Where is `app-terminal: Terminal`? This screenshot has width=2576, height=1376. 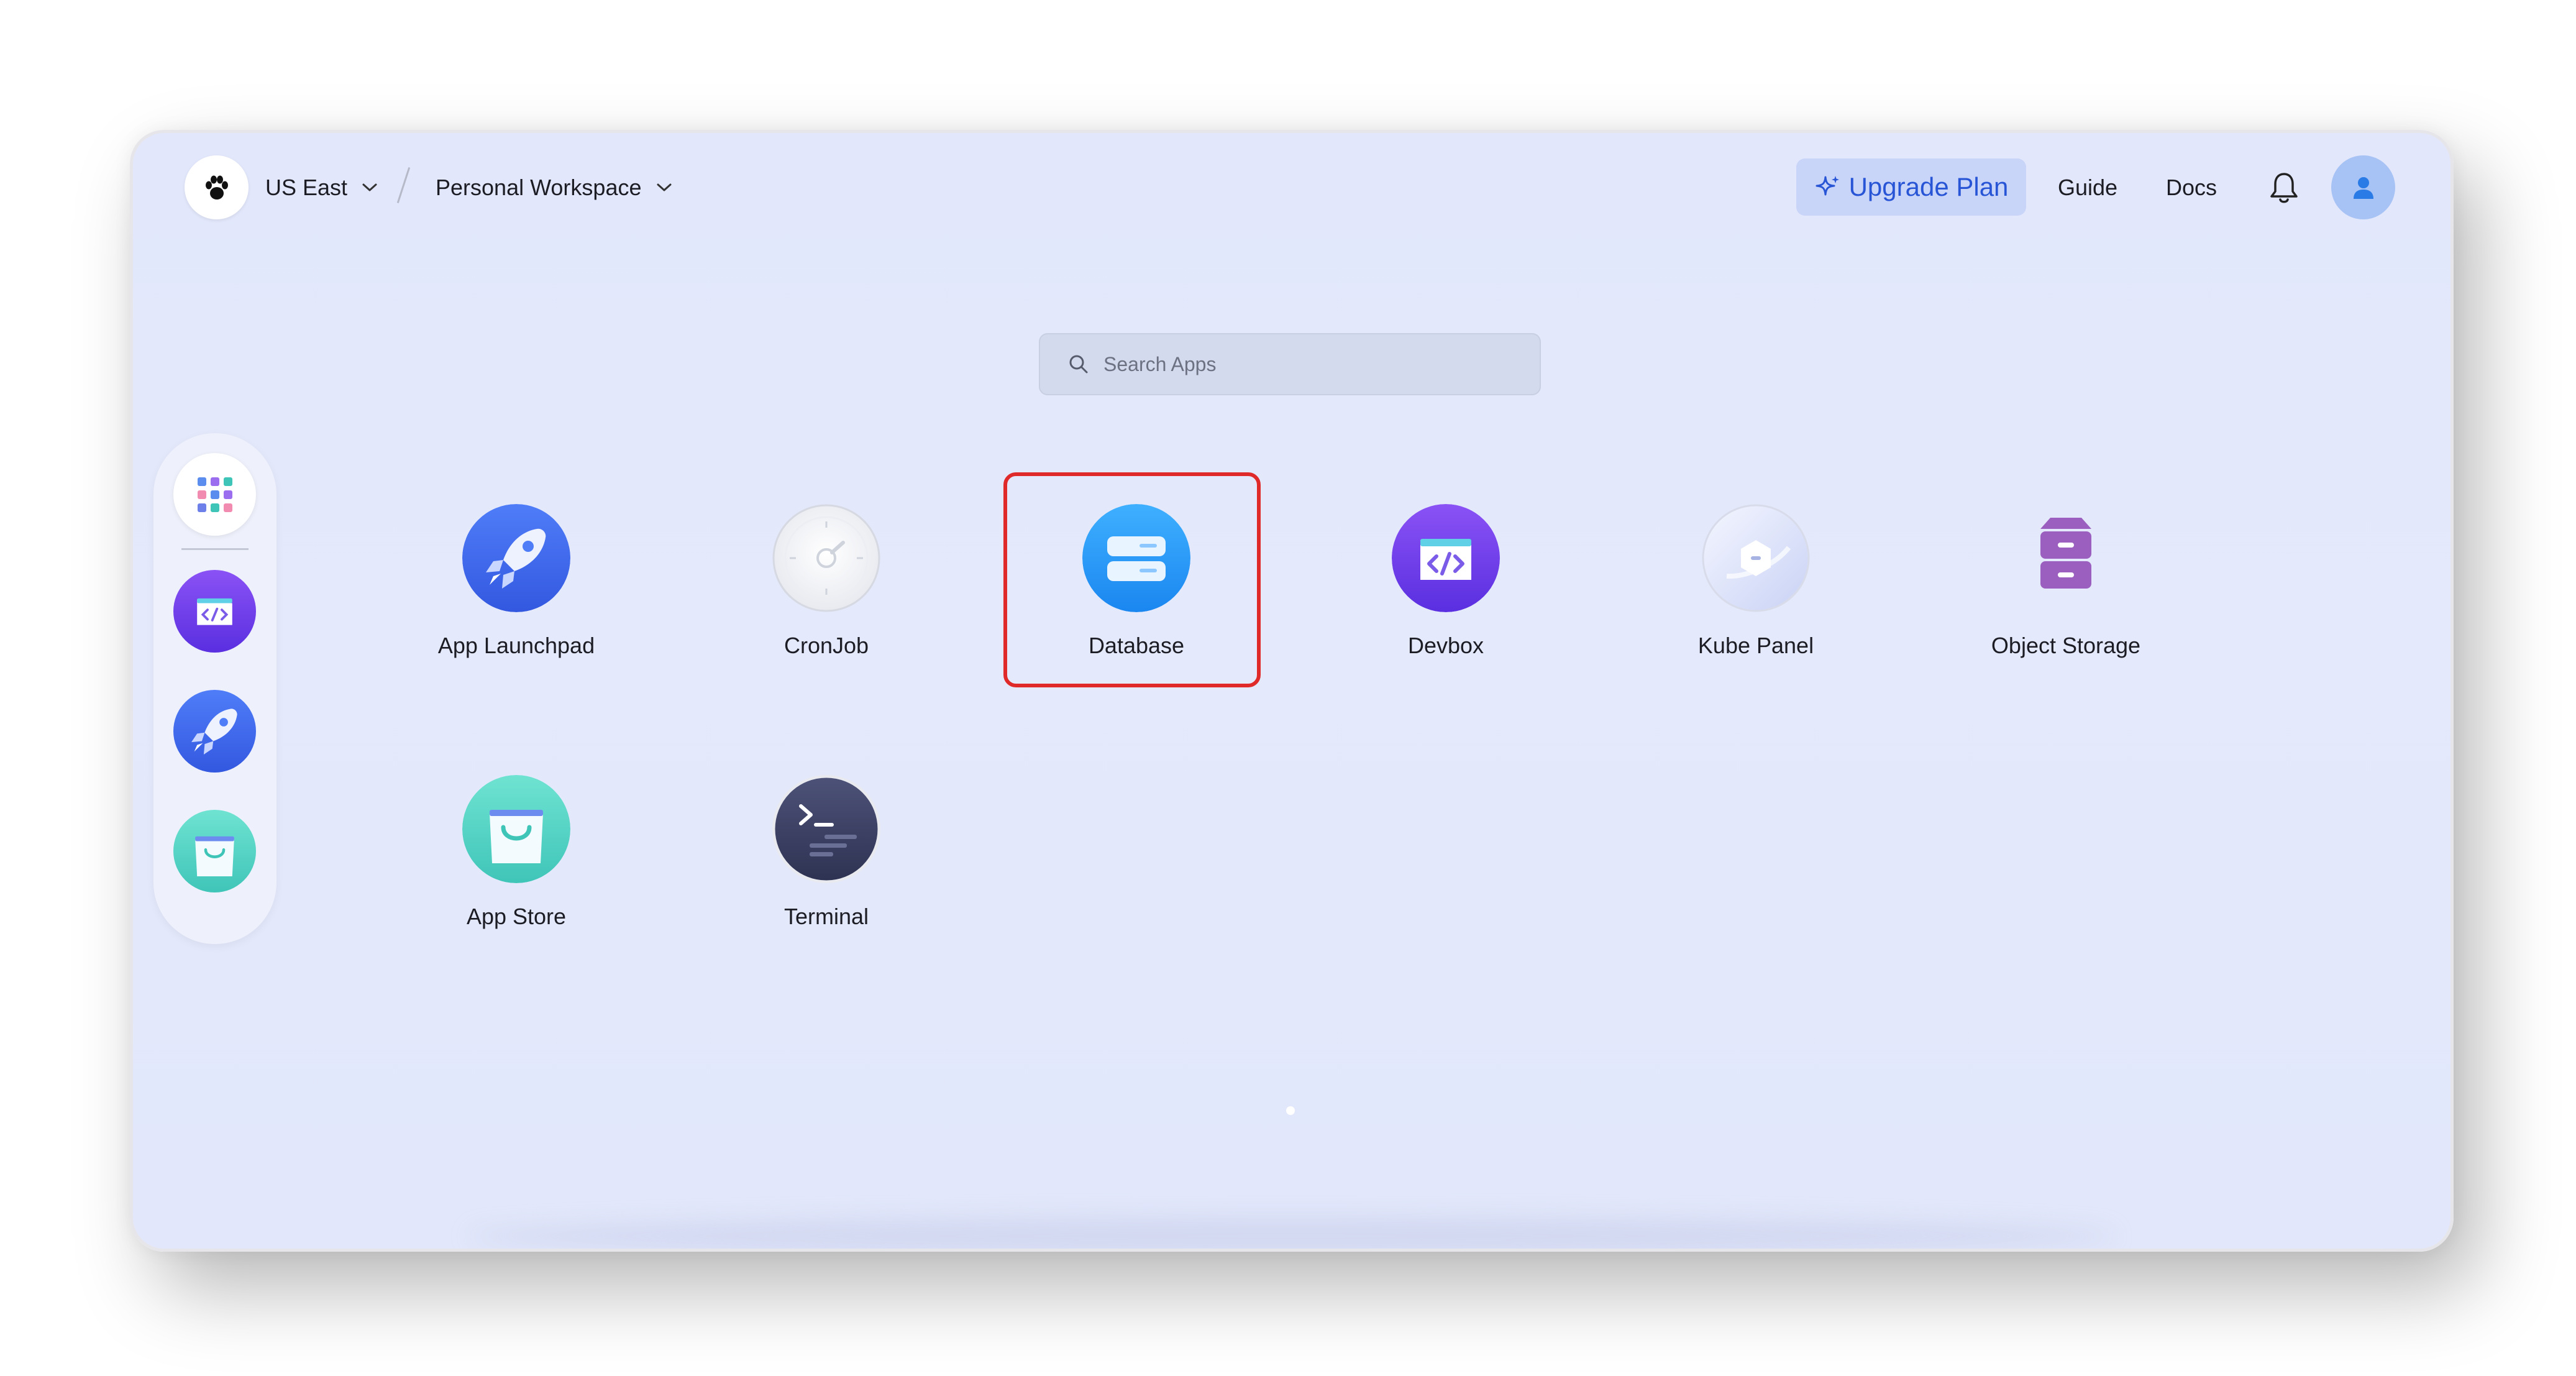 app-terminal: Terminal is located at coordinates (826, 852).